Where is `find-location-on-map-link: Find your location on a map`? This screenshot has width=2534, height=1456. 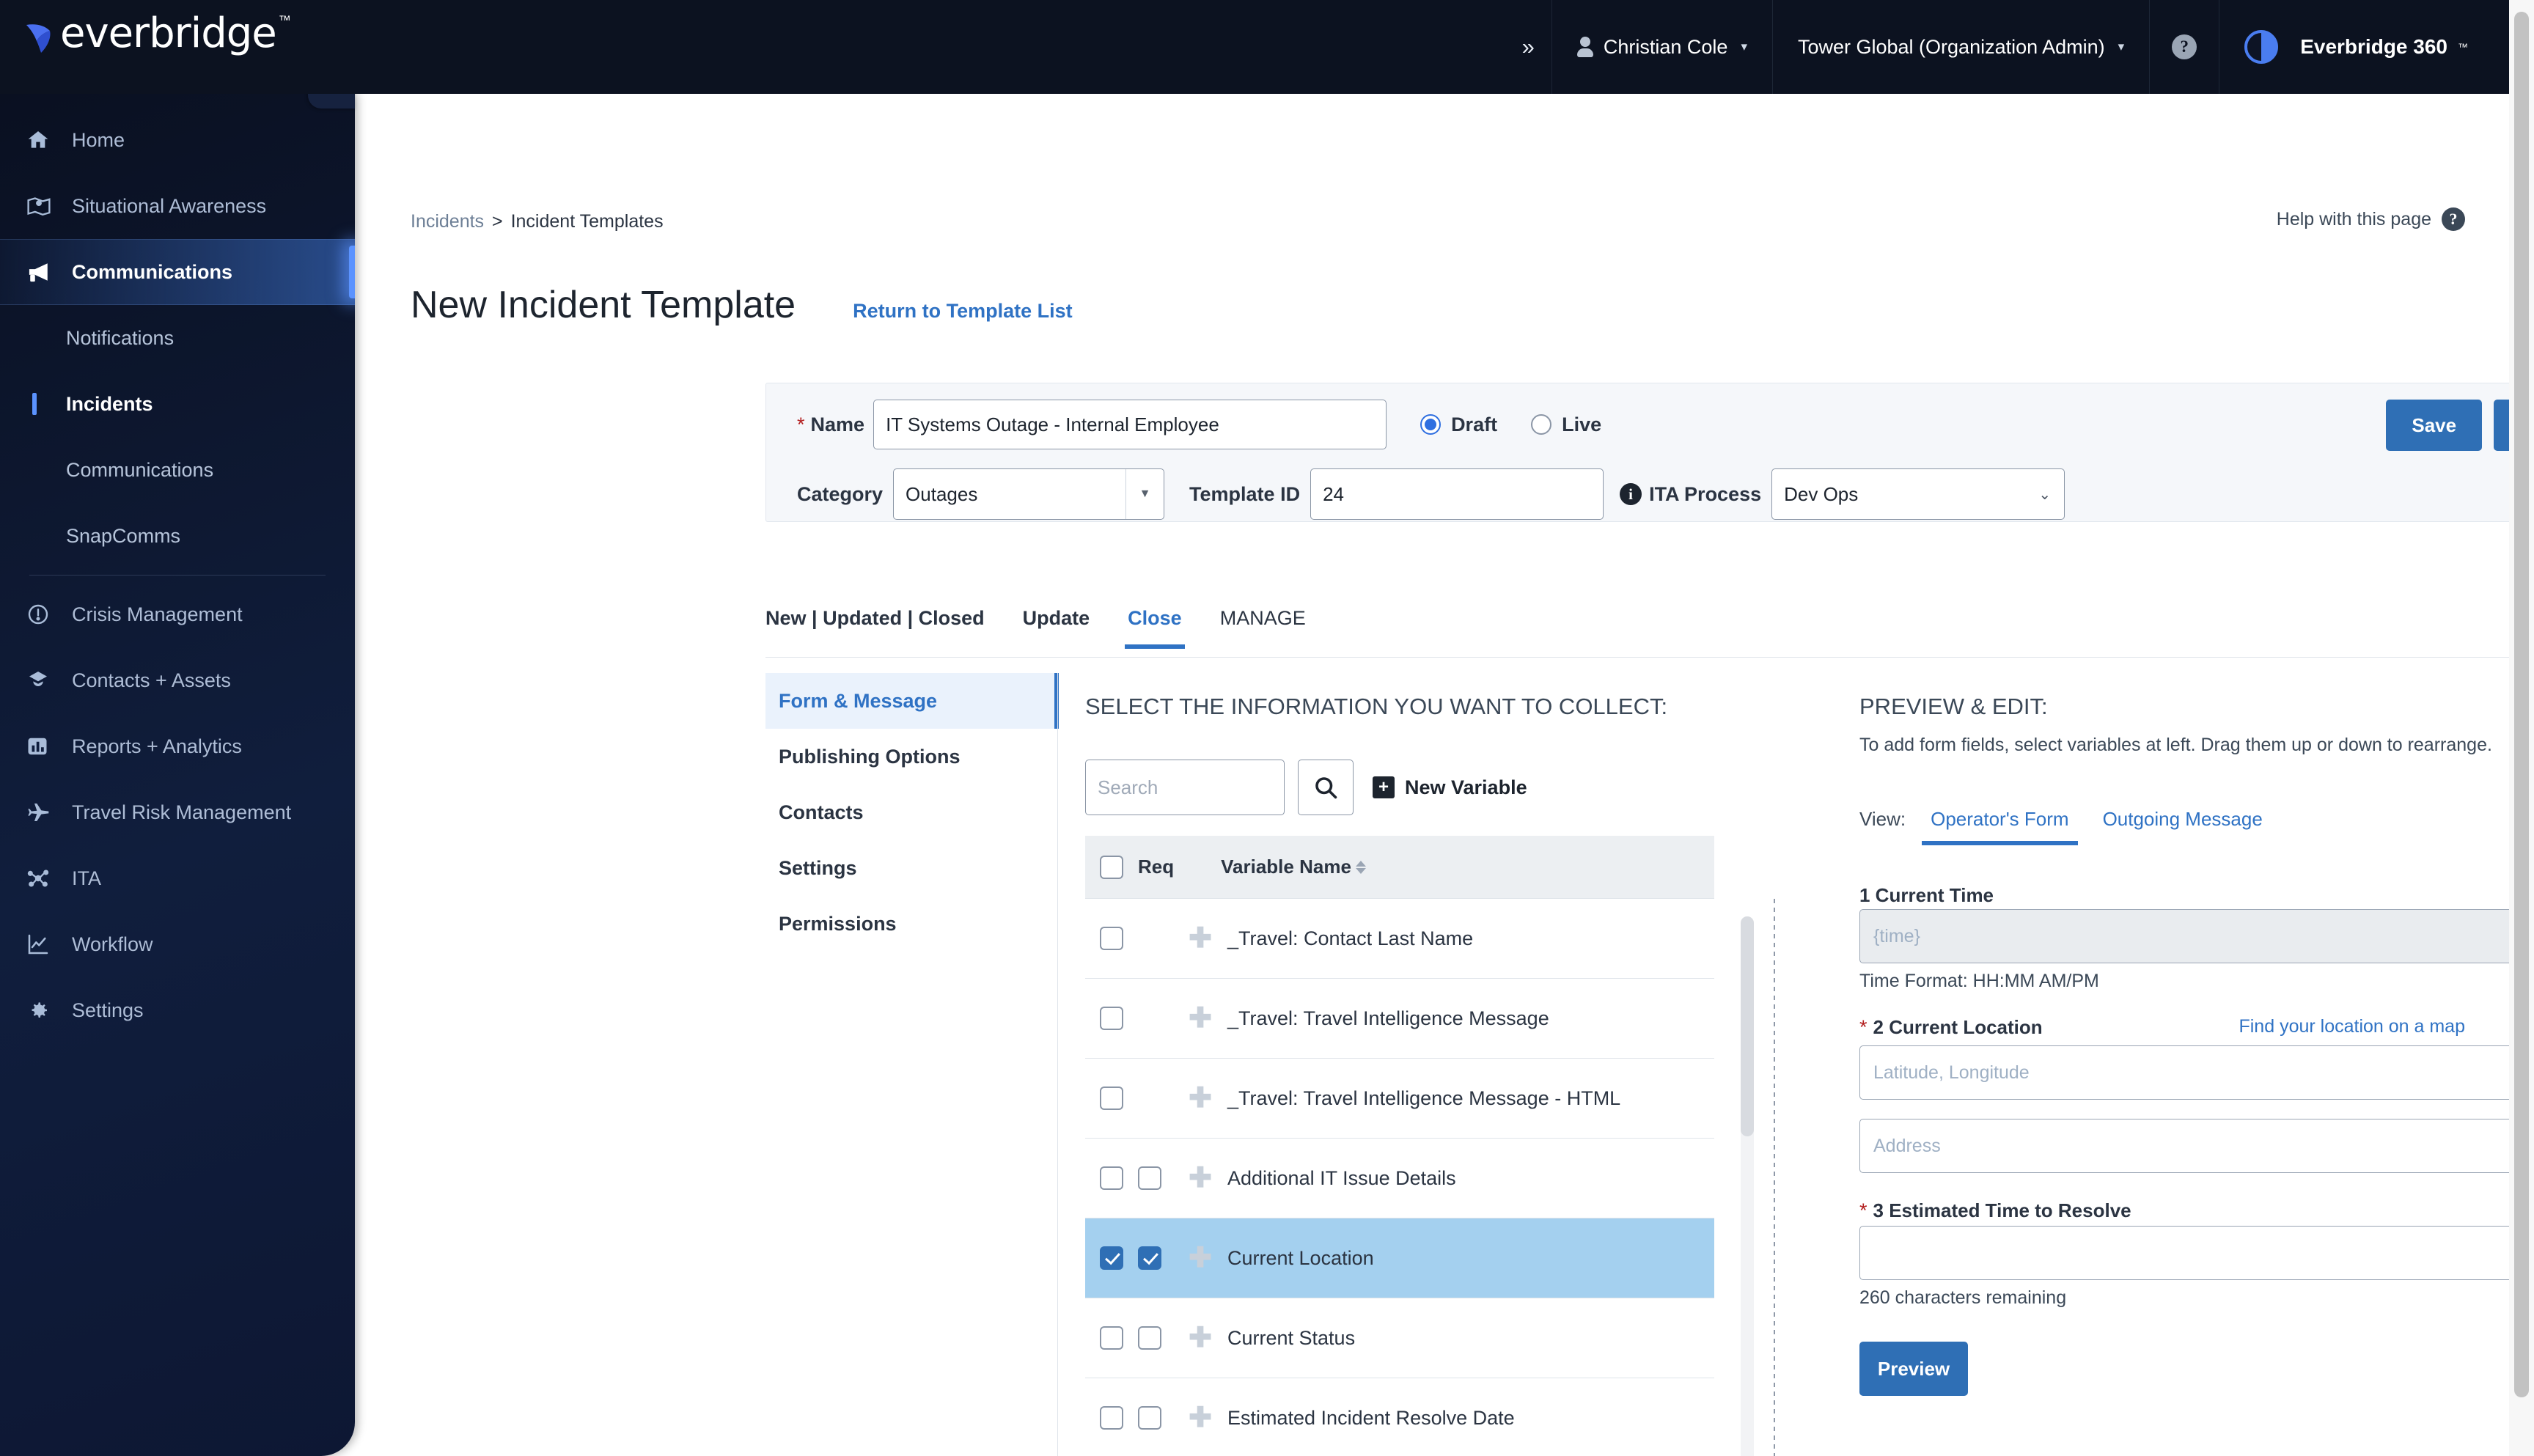 find-location-on-map-link: Find your location on a map is located at coordinates (2352, 1026).